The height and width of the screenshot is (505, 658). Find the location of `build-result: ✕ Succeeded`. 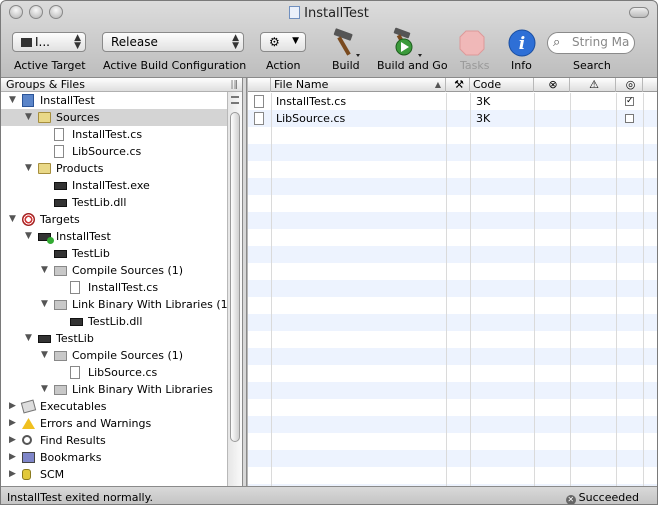

build-result: ✕ Succeeded is located at coordinates (602, 497).